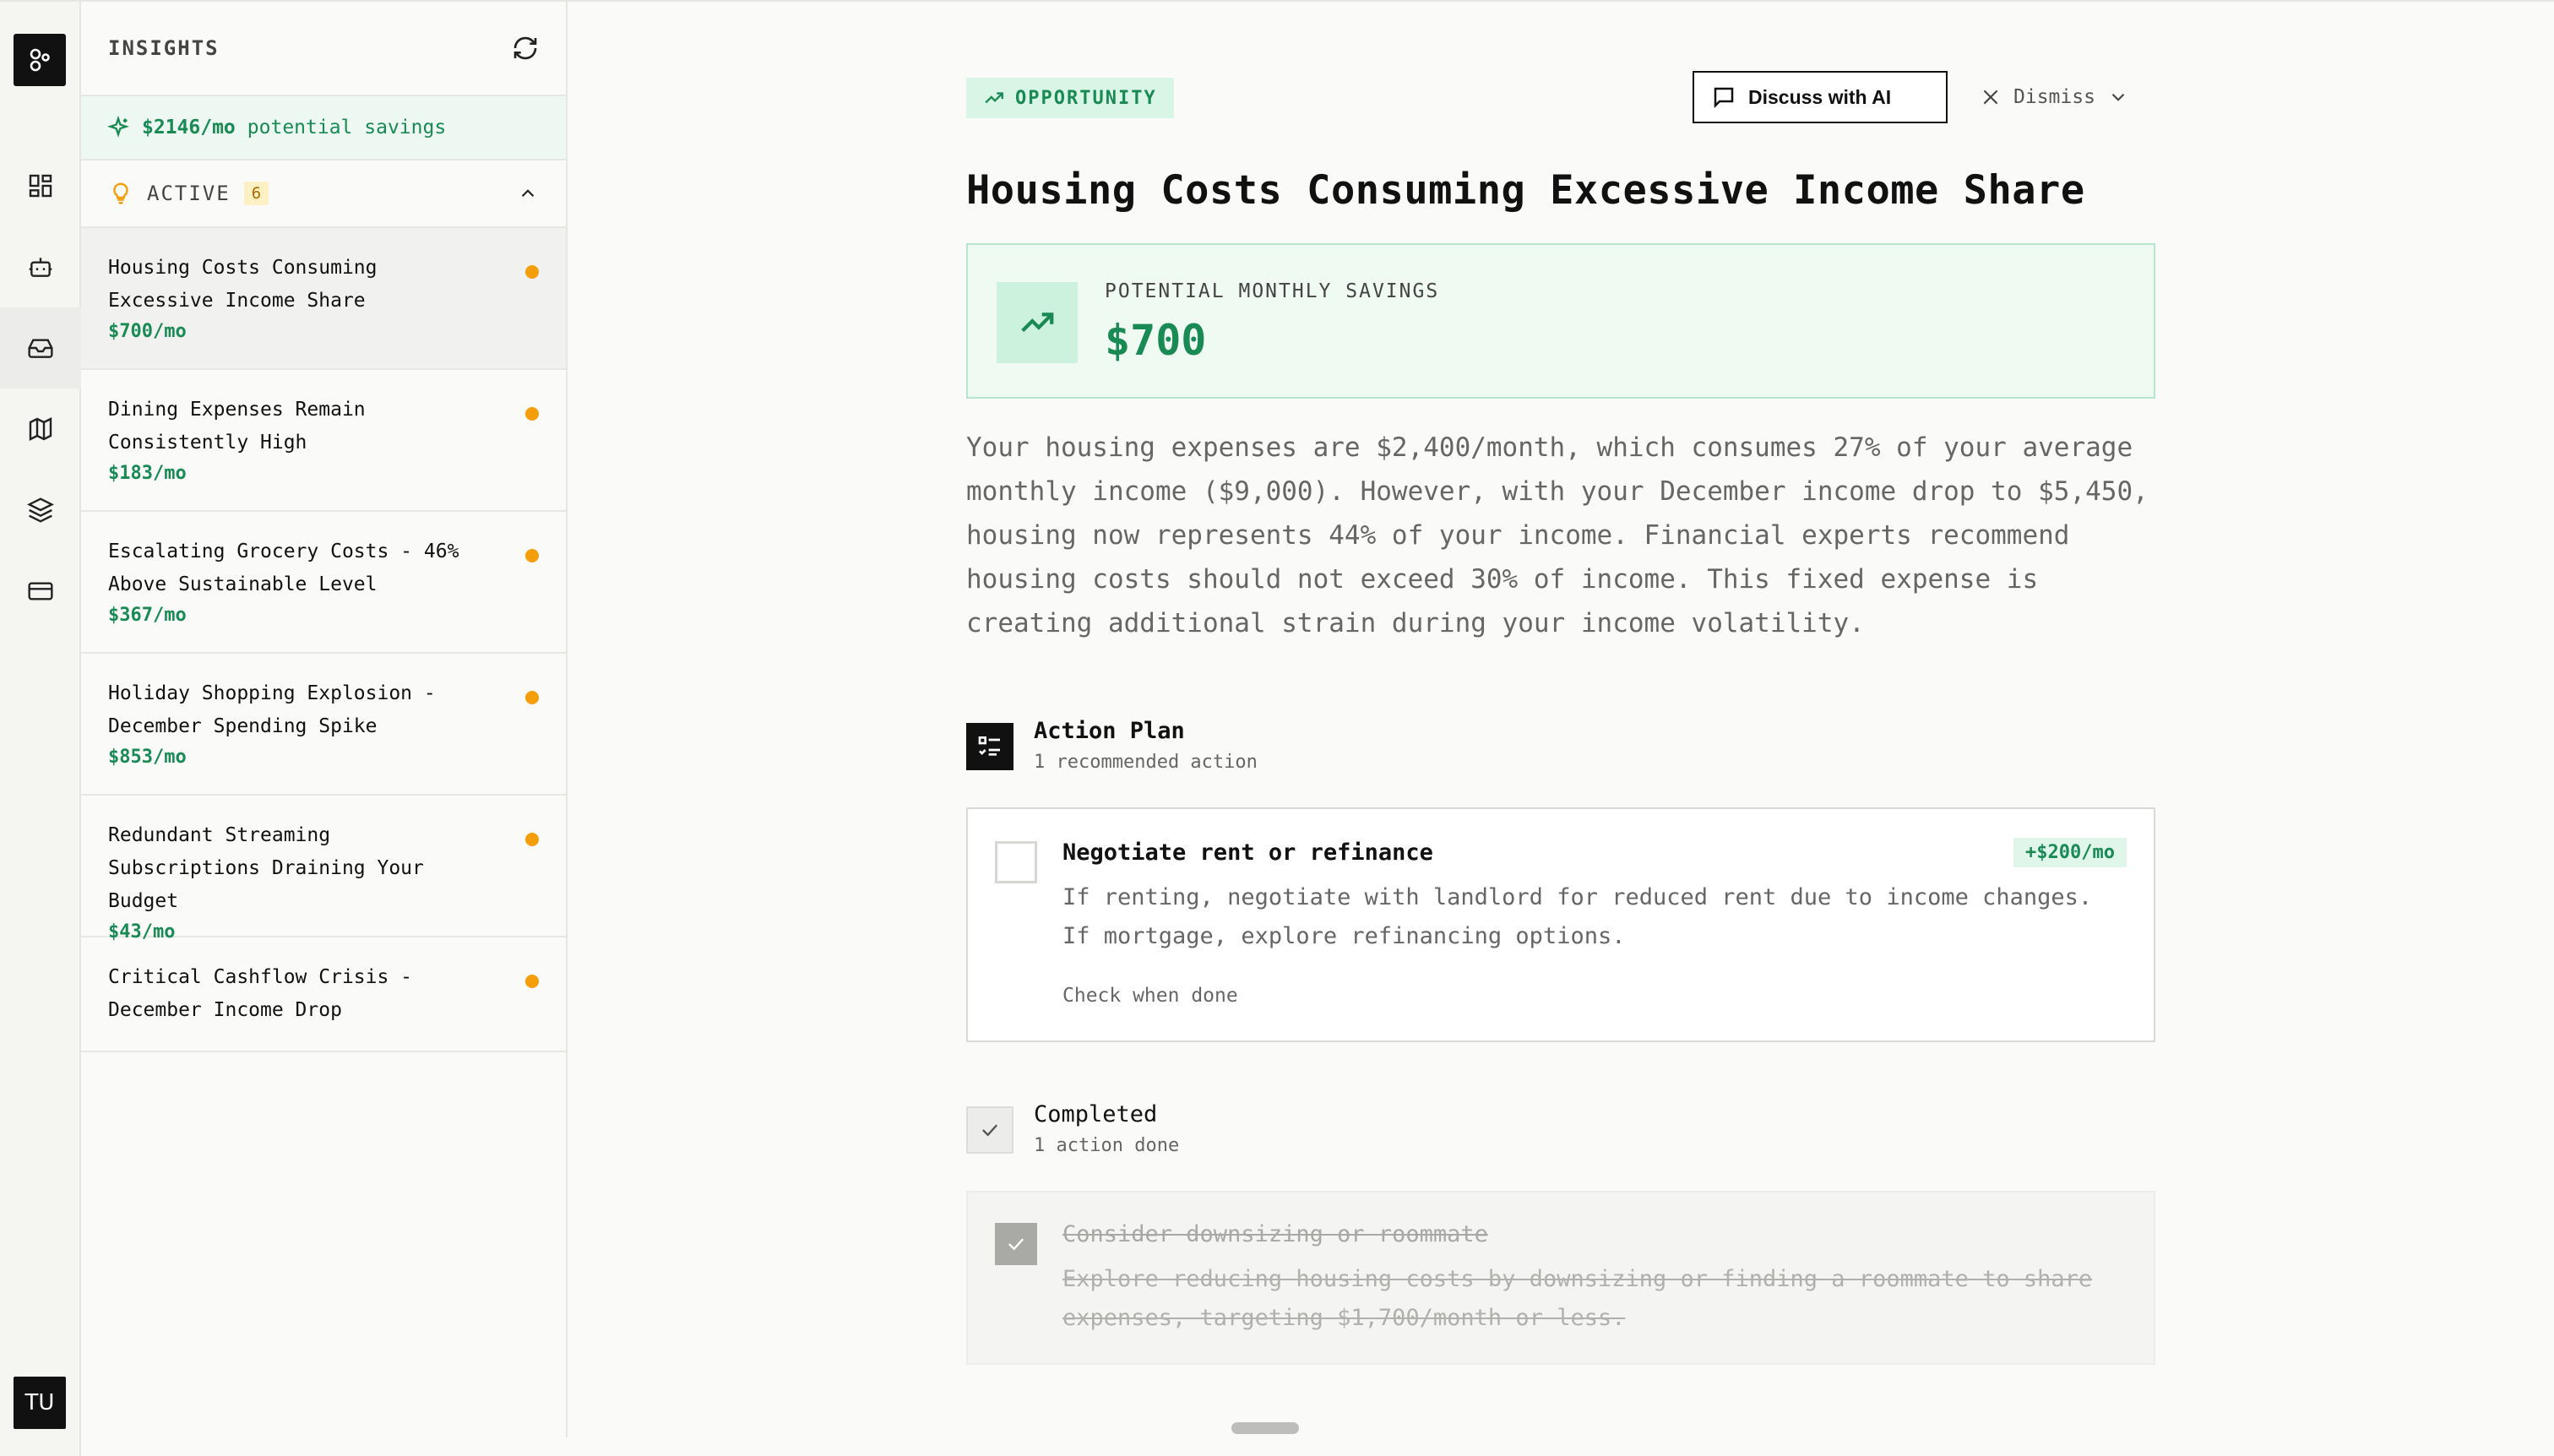 The height and width of the screenshot is (1456, 2554). Describe the element at coordinates (118, 127) in the screenshot. I see `sparkle-icon` at that location.